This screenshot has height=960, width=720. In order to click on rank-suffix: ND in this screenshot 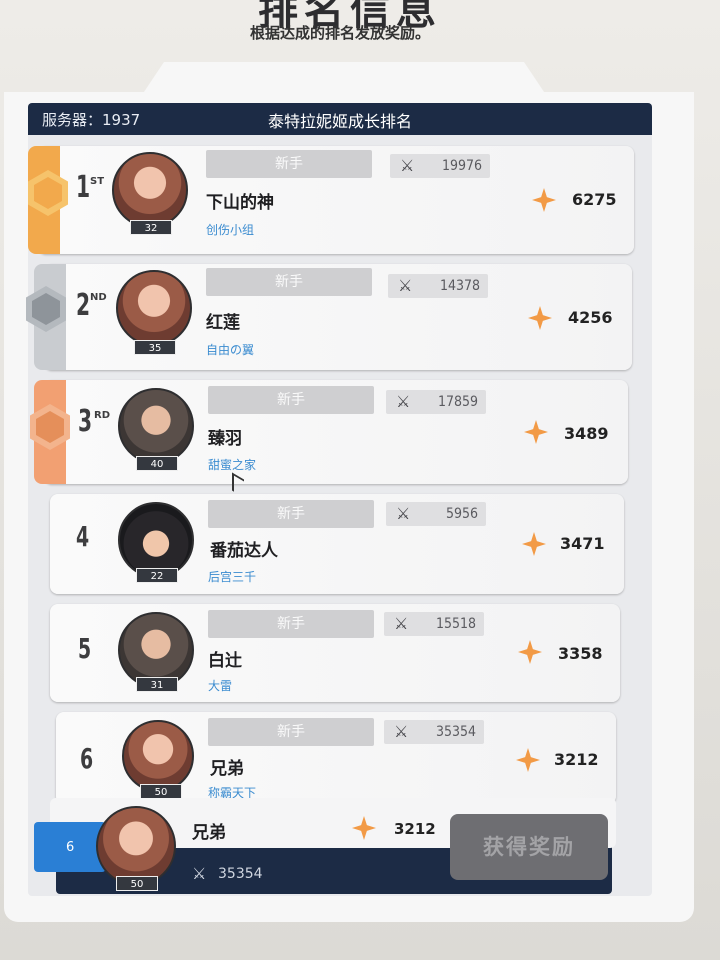, I will do `click(98, 297)`.